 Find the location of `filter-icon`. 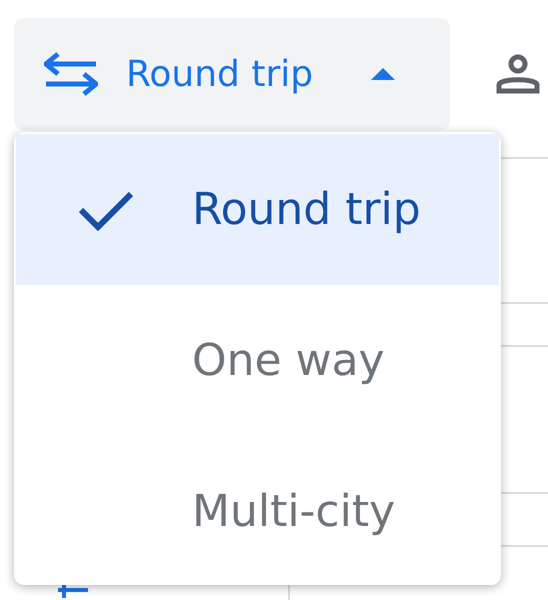

filter-icon is located at coordinates (73, 590).